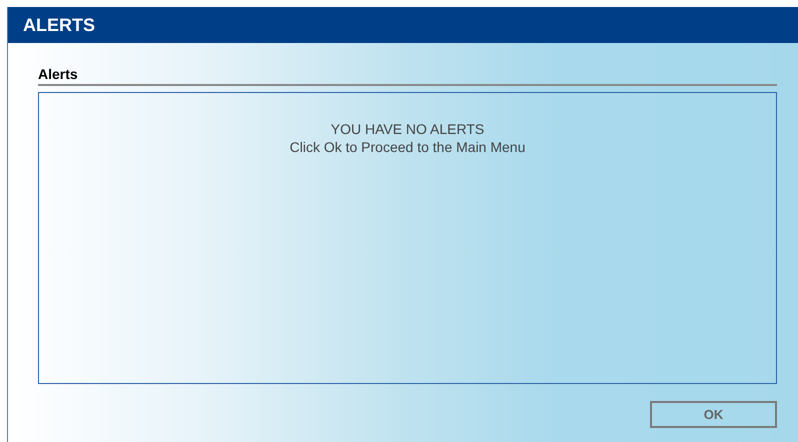 This screenshot has height=442, width=798. I want to click on ok-button: OK, so click(713, 414).